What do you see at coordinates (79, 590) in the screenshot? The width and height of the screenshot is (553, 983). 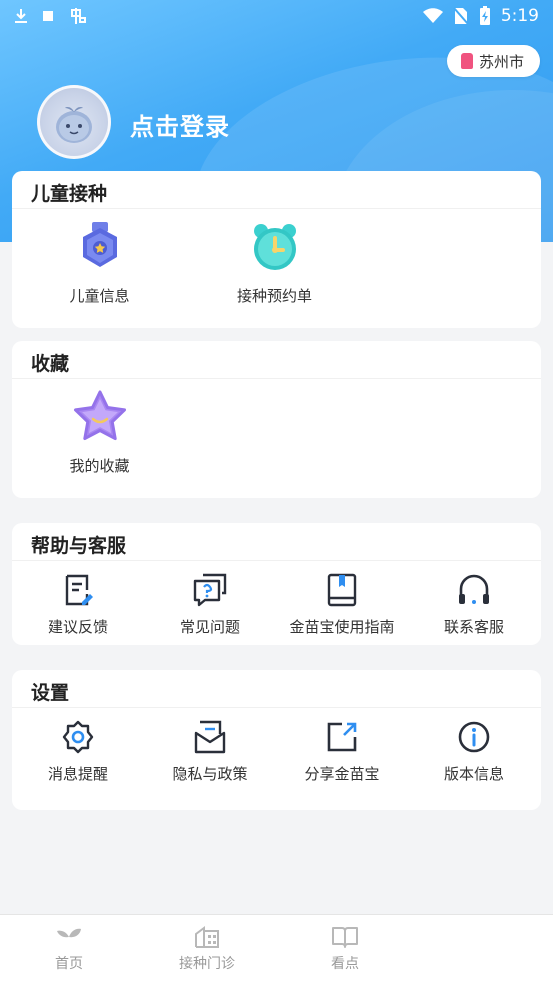 I see `feedback-icon` at bounding box center [79, 590].